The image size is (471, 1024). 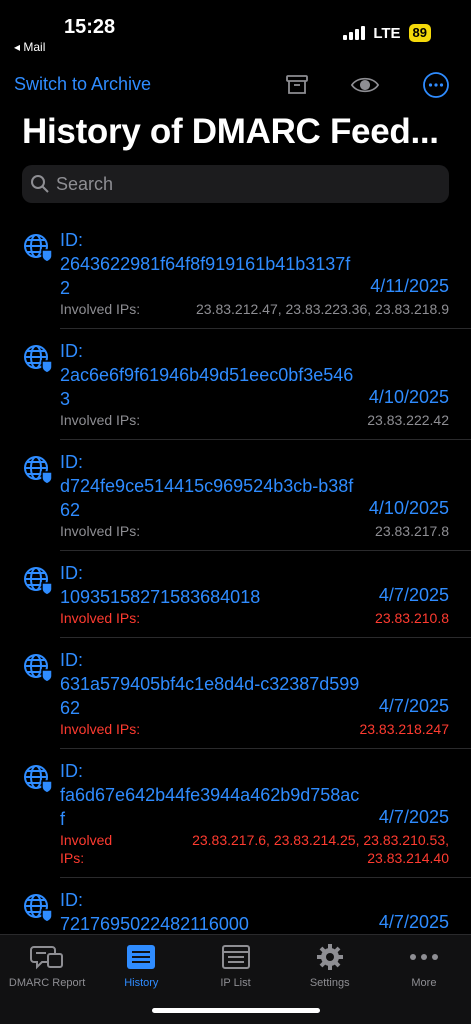 I want to click on report-id: ID: 631a579405bf4c1e8d4d-c32387d59962, so click(x=210, y=679).